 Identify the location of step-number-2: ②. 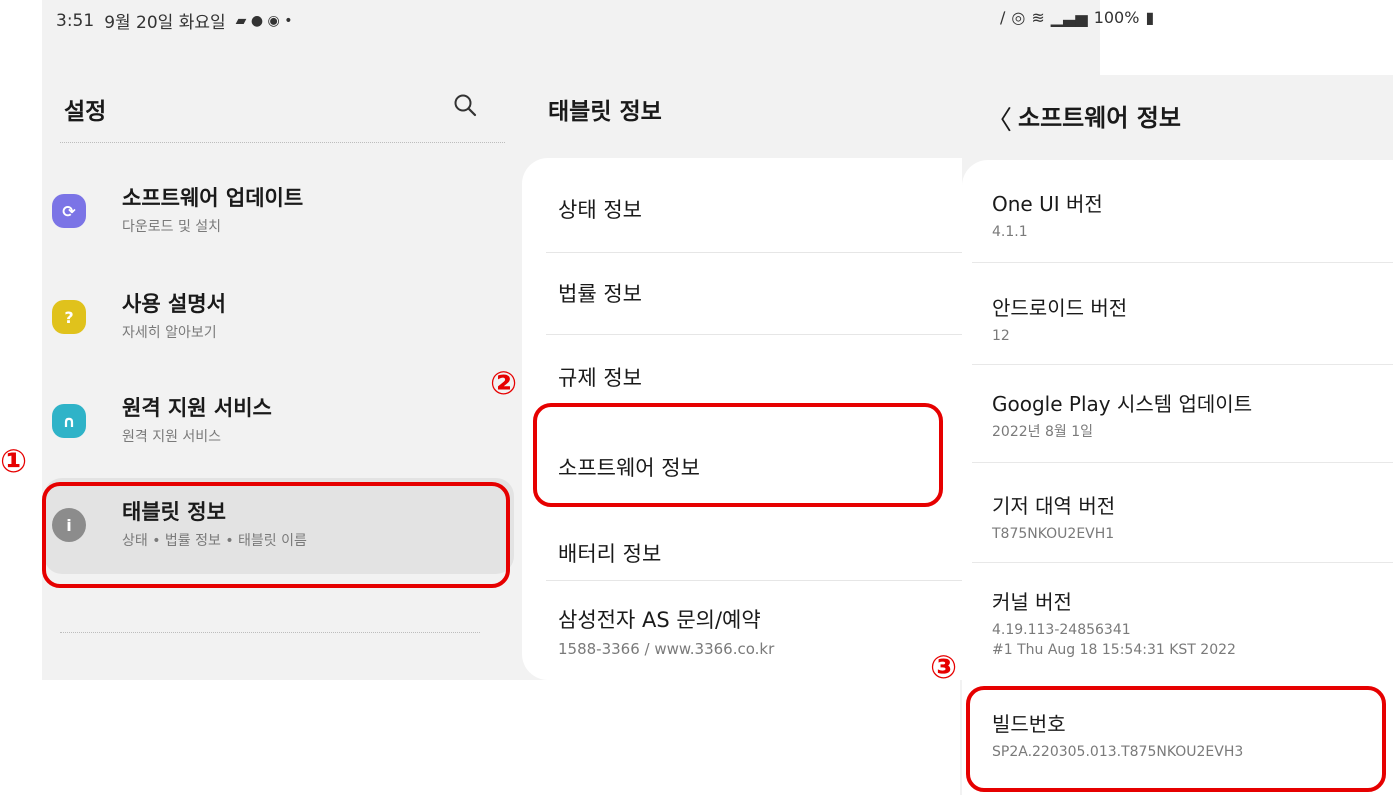
(504, 383).